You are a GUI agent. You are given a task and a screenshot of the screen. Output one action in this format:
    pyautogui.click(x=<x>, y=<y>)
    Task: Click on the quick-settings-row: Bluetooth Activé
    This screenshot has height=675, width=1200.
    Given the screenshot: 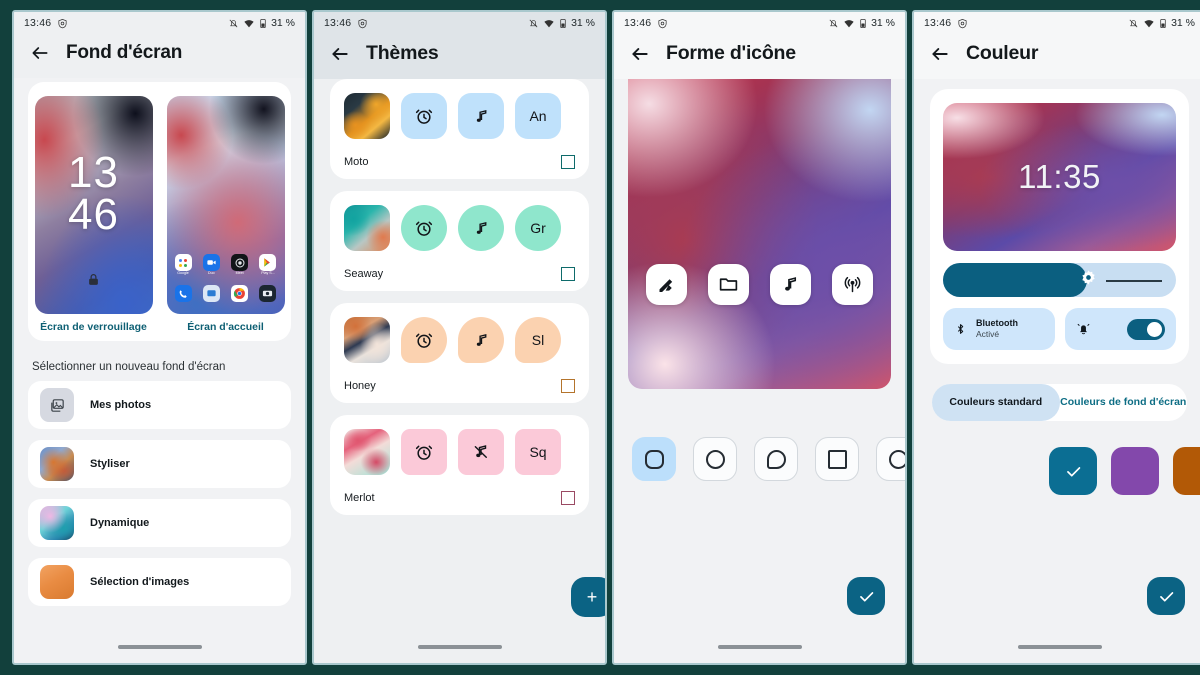 What is the action you would take?
    pyautogui.click(x=1059, y=329)
    